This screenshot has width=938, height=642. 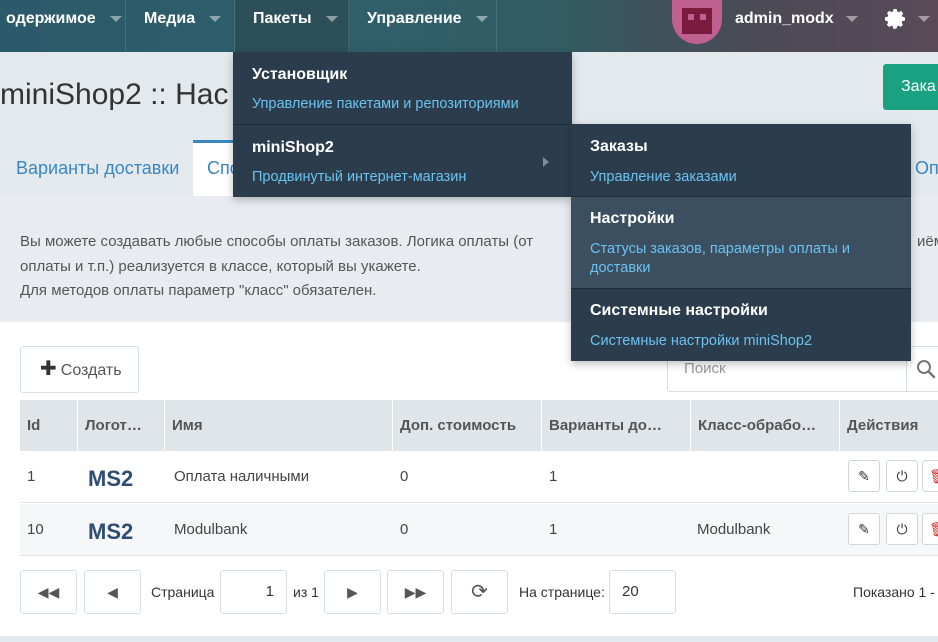 What do you see at coordinates (741, 160) in the screenshot?
I see `menu-item-orders: Заказы Управление заказами` at bounding box center [741, 160].